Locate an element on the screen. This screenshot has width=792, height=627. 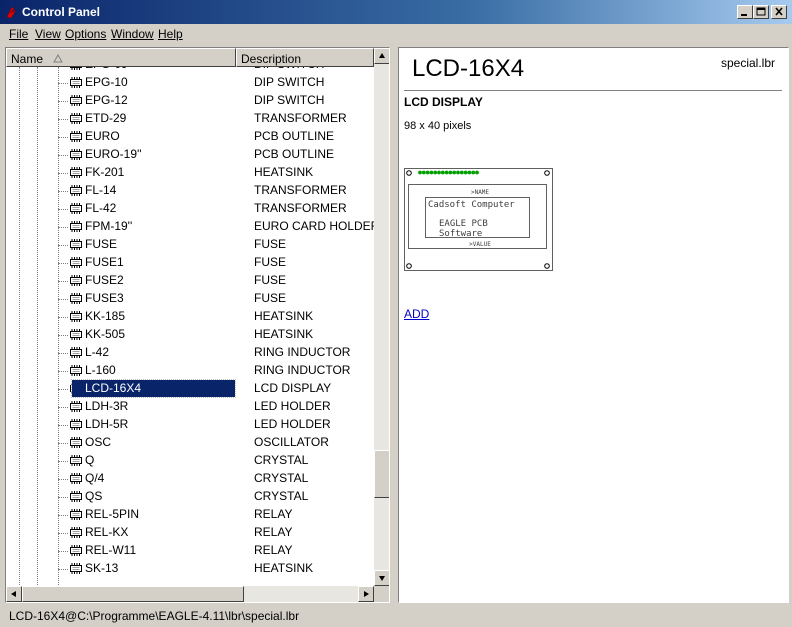
horizontal-scroll-thumb is located at coordinates (133, 594).